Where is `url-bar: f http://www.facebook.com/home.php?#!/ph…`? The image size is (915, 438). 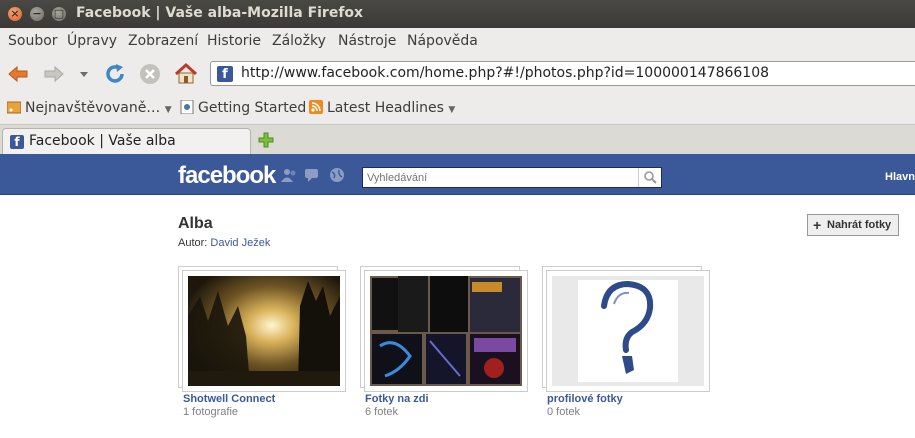 url-bar: f http://www.facebook.com/home.php?#!/ph… is located at coordinates (562, 73).